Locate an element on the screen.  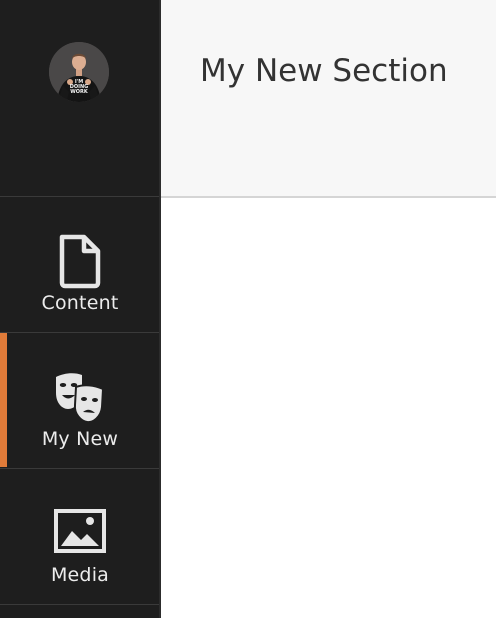
page-title: My New Section is located at coordinates (324, 71).